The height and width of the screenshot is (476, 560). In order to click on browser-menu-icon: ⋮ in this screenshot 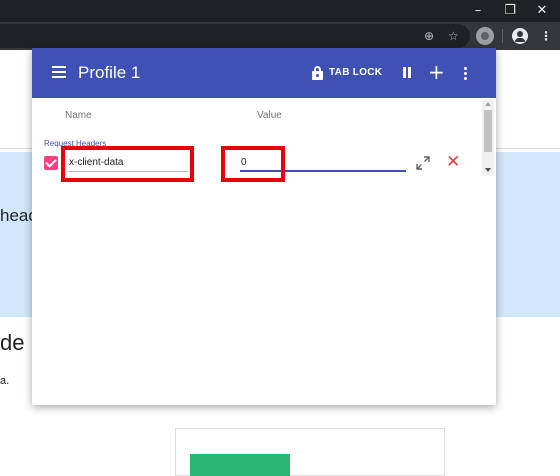, I will do `click(546, 36)`.